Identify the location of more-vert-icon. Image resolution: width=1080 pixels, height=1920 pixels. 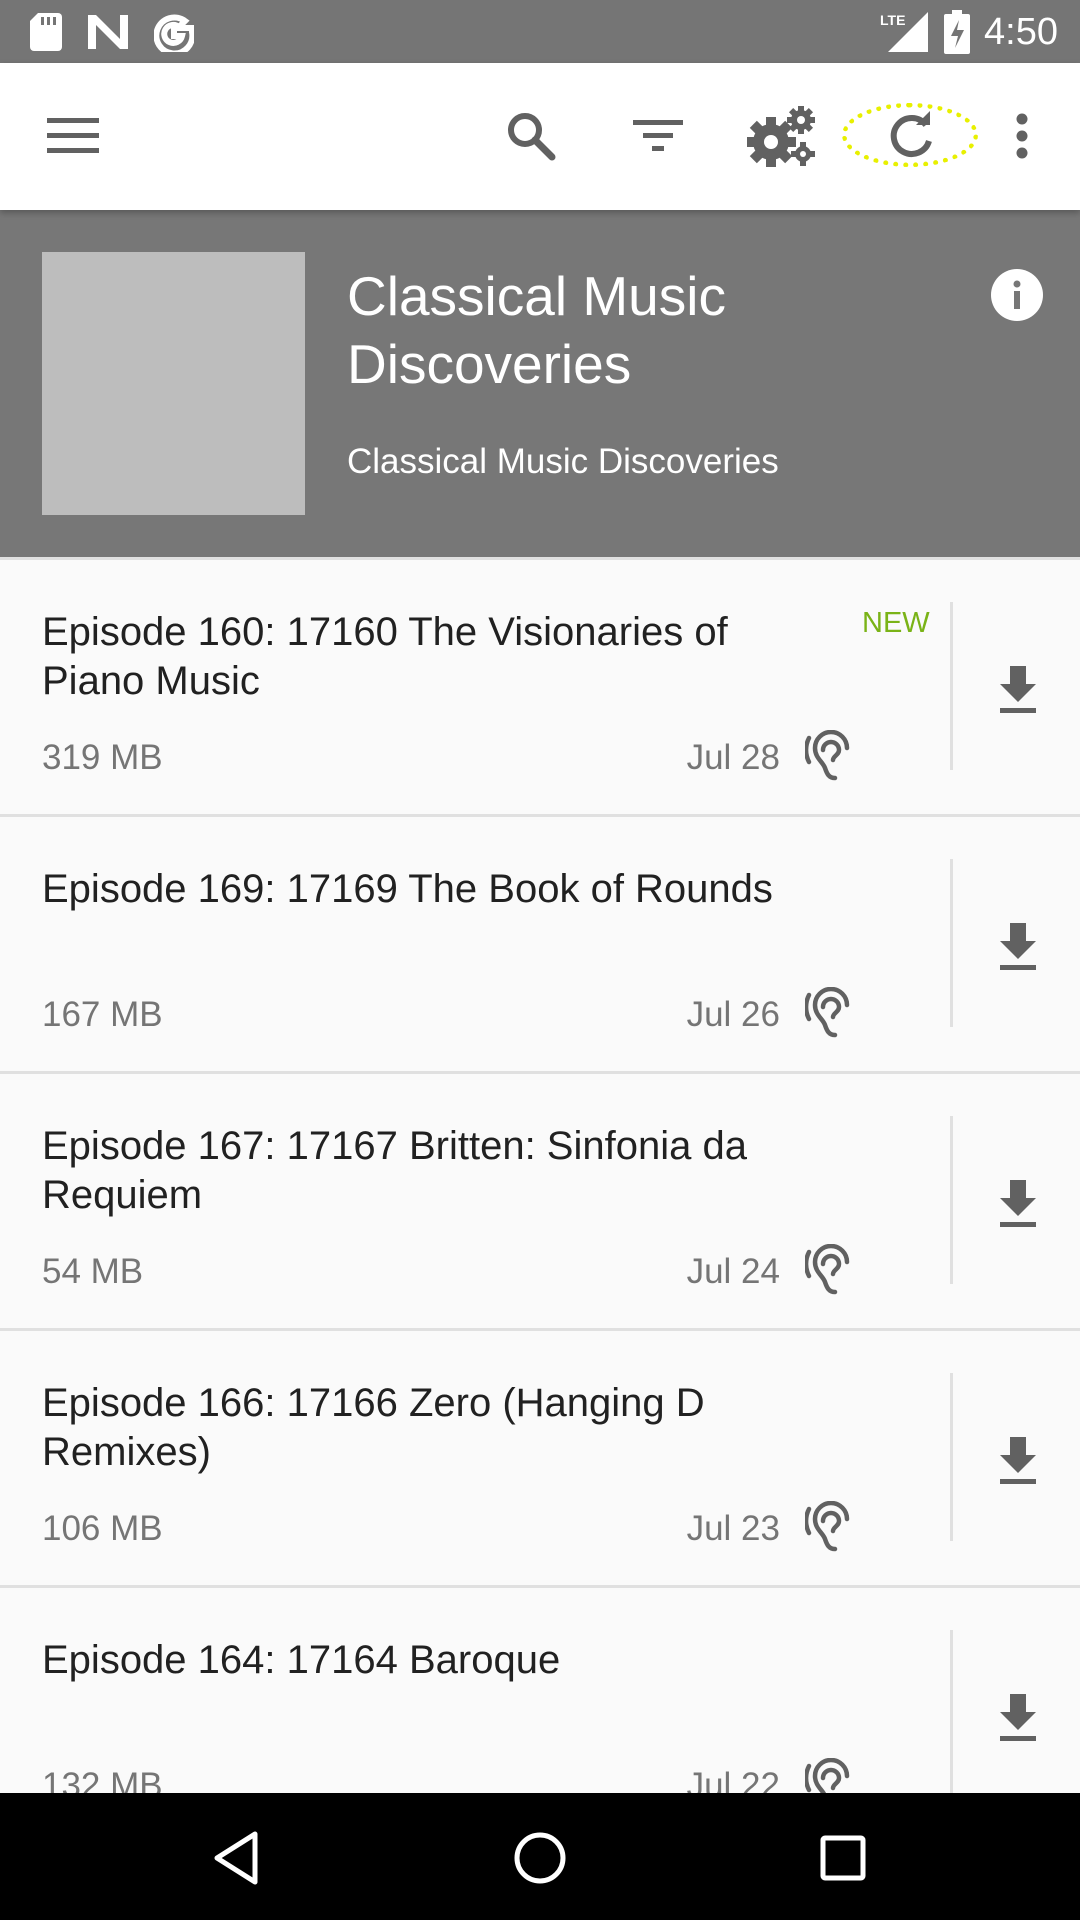
(1022, 136).